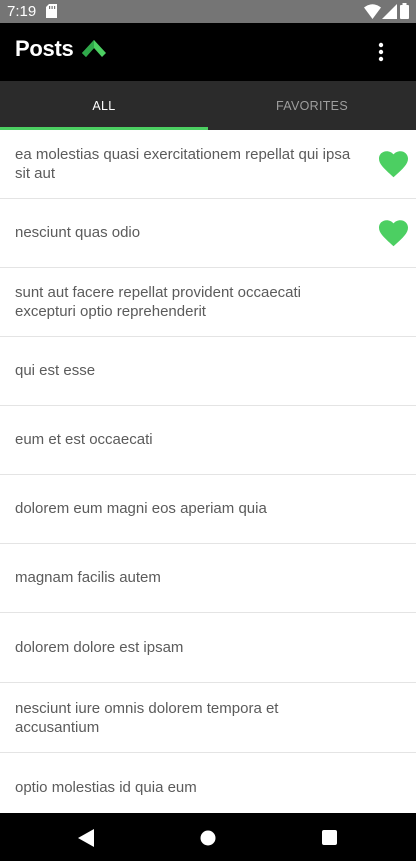 This screenshot has width=416, height=861. I want to click on wifi-icon, so click(372, 11).